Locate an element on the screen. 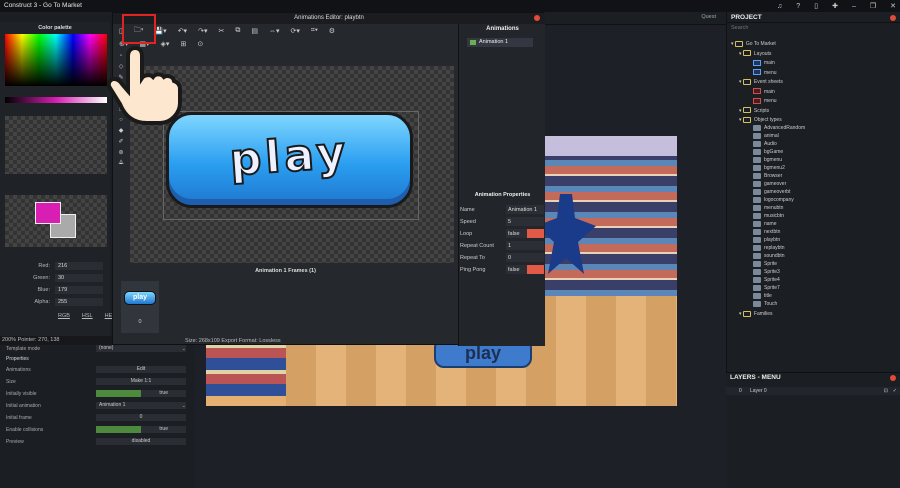 Image resolution: width=900 pixels, height=488 pixels. sheet-icon is located at coordinates (757, 91).